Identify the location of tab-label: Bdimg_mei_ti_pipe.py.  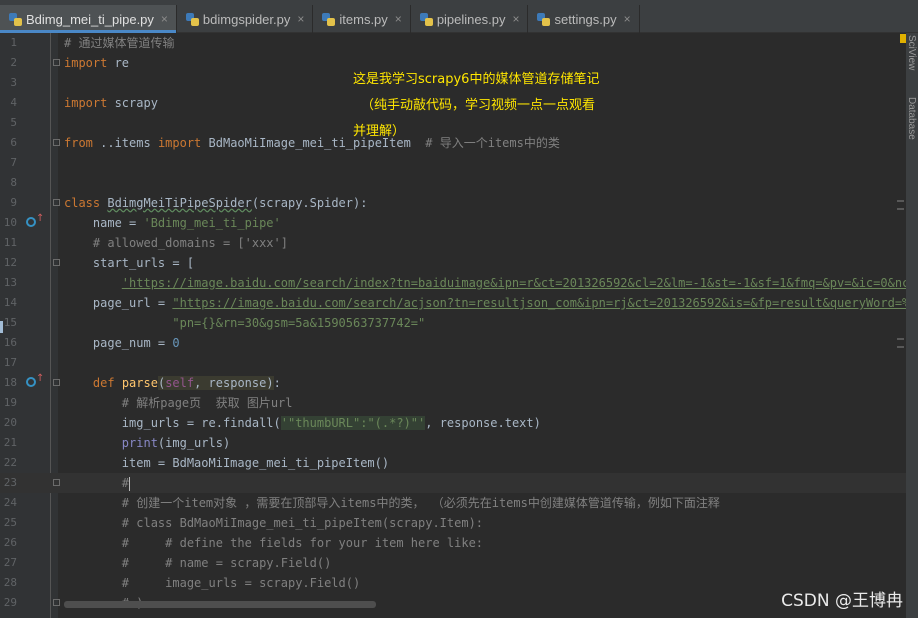
(90, 19).